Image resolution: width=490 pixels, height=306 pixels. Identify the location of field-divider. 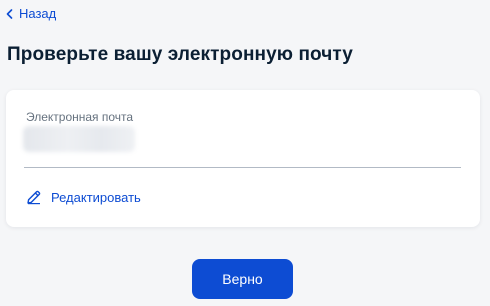
(242, 167).